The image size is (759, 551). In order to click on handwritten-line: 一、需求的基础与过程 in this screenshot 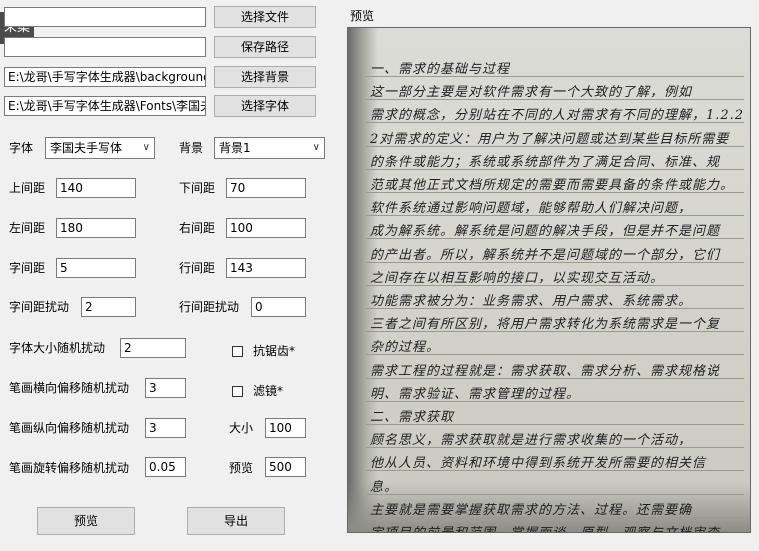, I will do `click(440, 69)`.